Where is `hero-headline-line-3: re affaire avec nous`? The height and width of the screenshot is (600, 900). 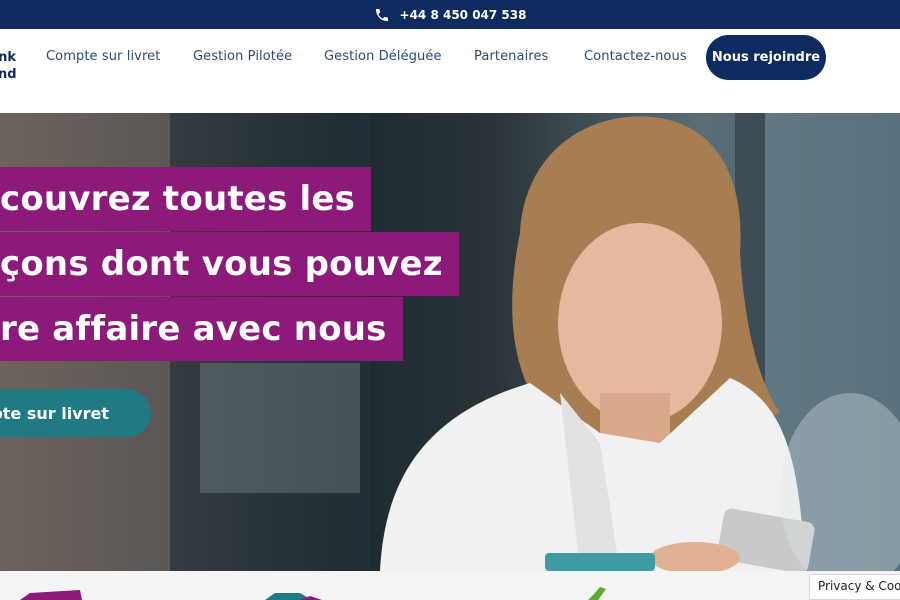
hero-headline-line-3: re affaire avec nous is located at coordinates (201, 329).